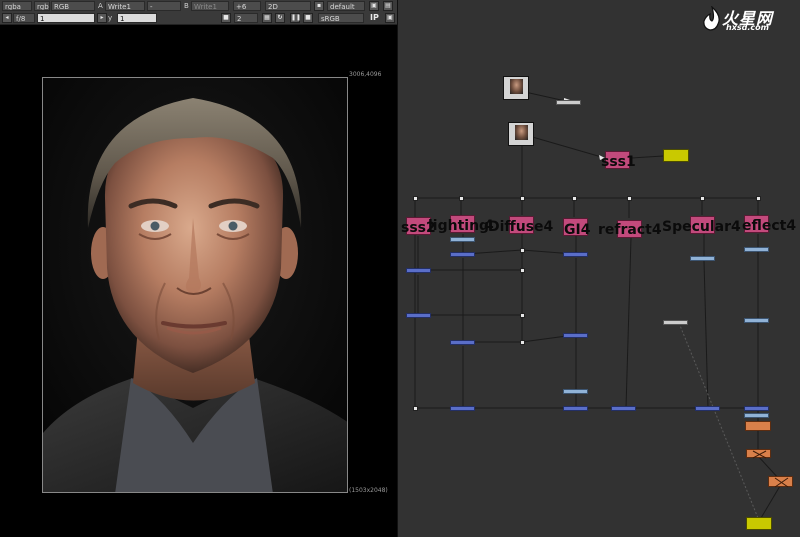 This screenshot has width=800, height=537. I want to click on crop-icon, so click(759, 454).